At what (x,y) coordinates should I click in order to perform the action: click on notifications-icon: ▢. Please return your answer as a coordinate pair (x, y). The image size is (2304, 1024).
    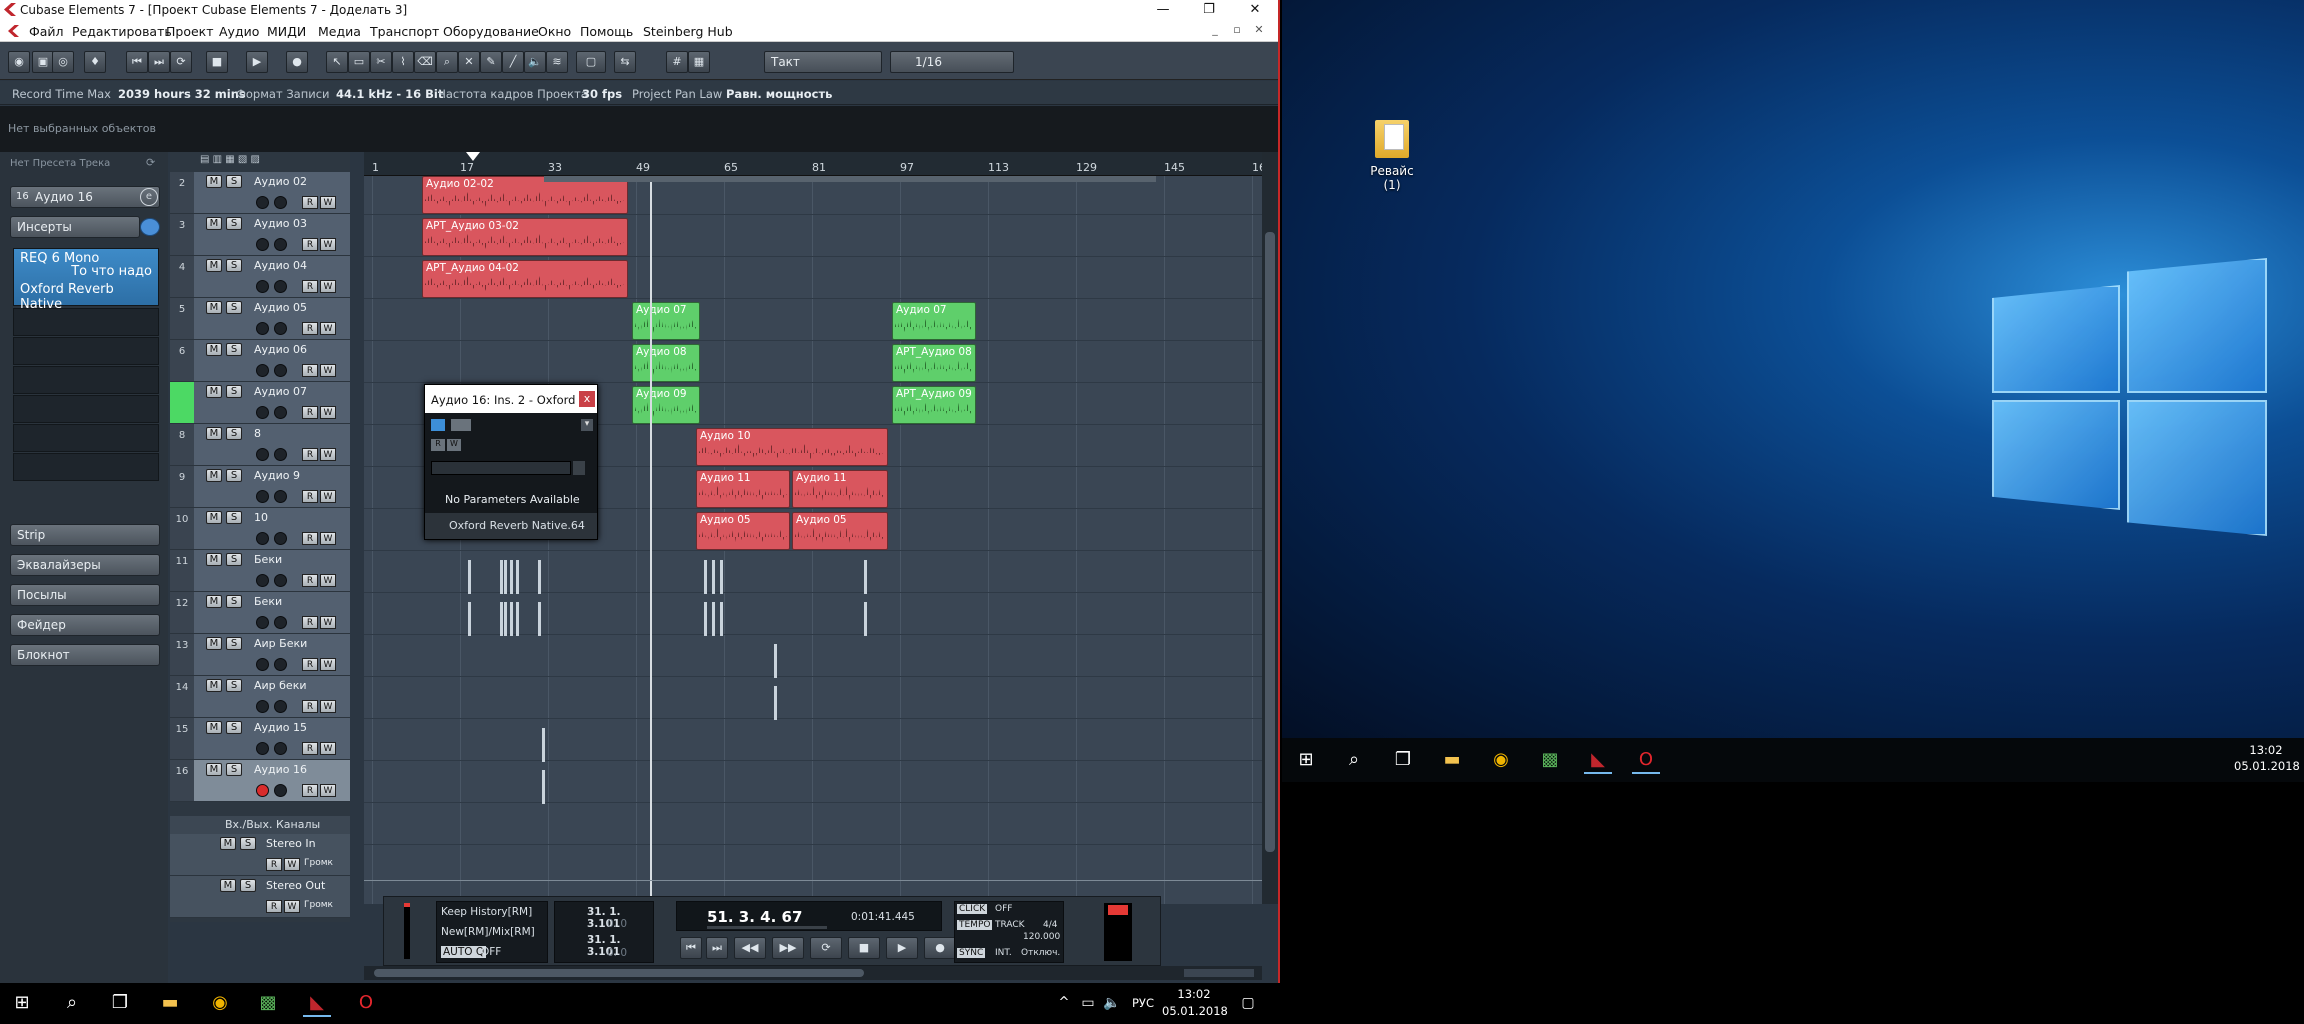
    Looking at the image, I should click on (1248, 1003).